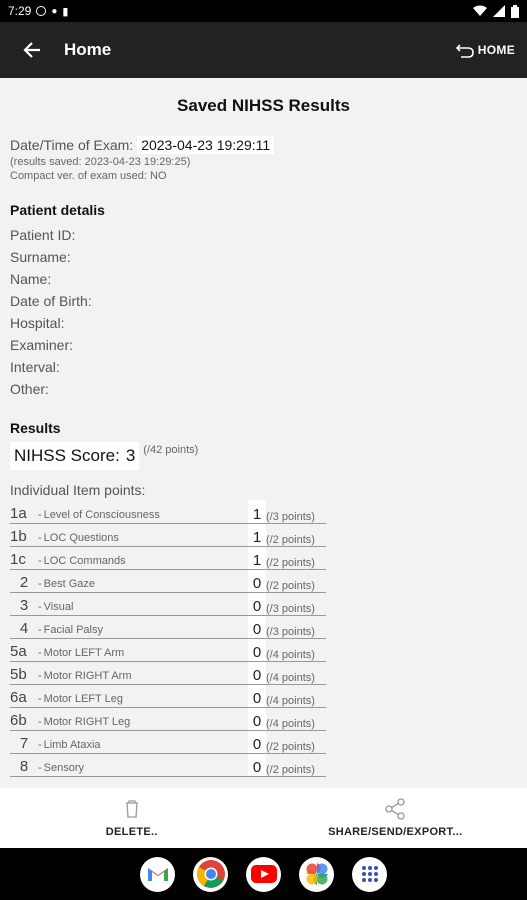 This screenshot has width=527, height=900. I want to click on item-description: Motor RIGHT Arm, so click(87, 675).